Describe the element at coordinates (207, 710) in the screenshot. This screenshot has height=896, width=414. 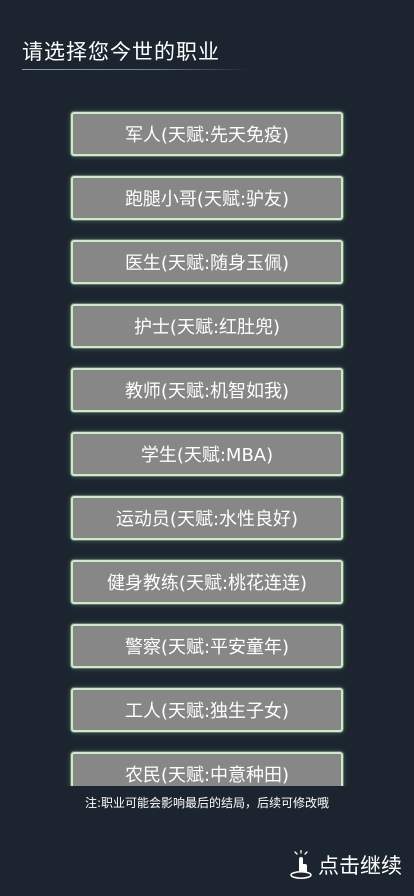
I see `choice-button-worker: 工人(天赋:独生子女)` at that location.